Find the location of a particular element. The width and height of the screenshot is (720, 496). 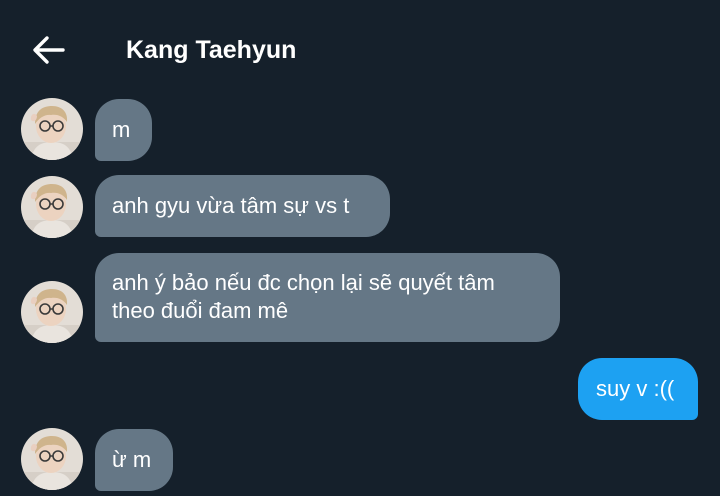

message-bubble-outgoing: suy v :(( is located at coordinates (638, 389).